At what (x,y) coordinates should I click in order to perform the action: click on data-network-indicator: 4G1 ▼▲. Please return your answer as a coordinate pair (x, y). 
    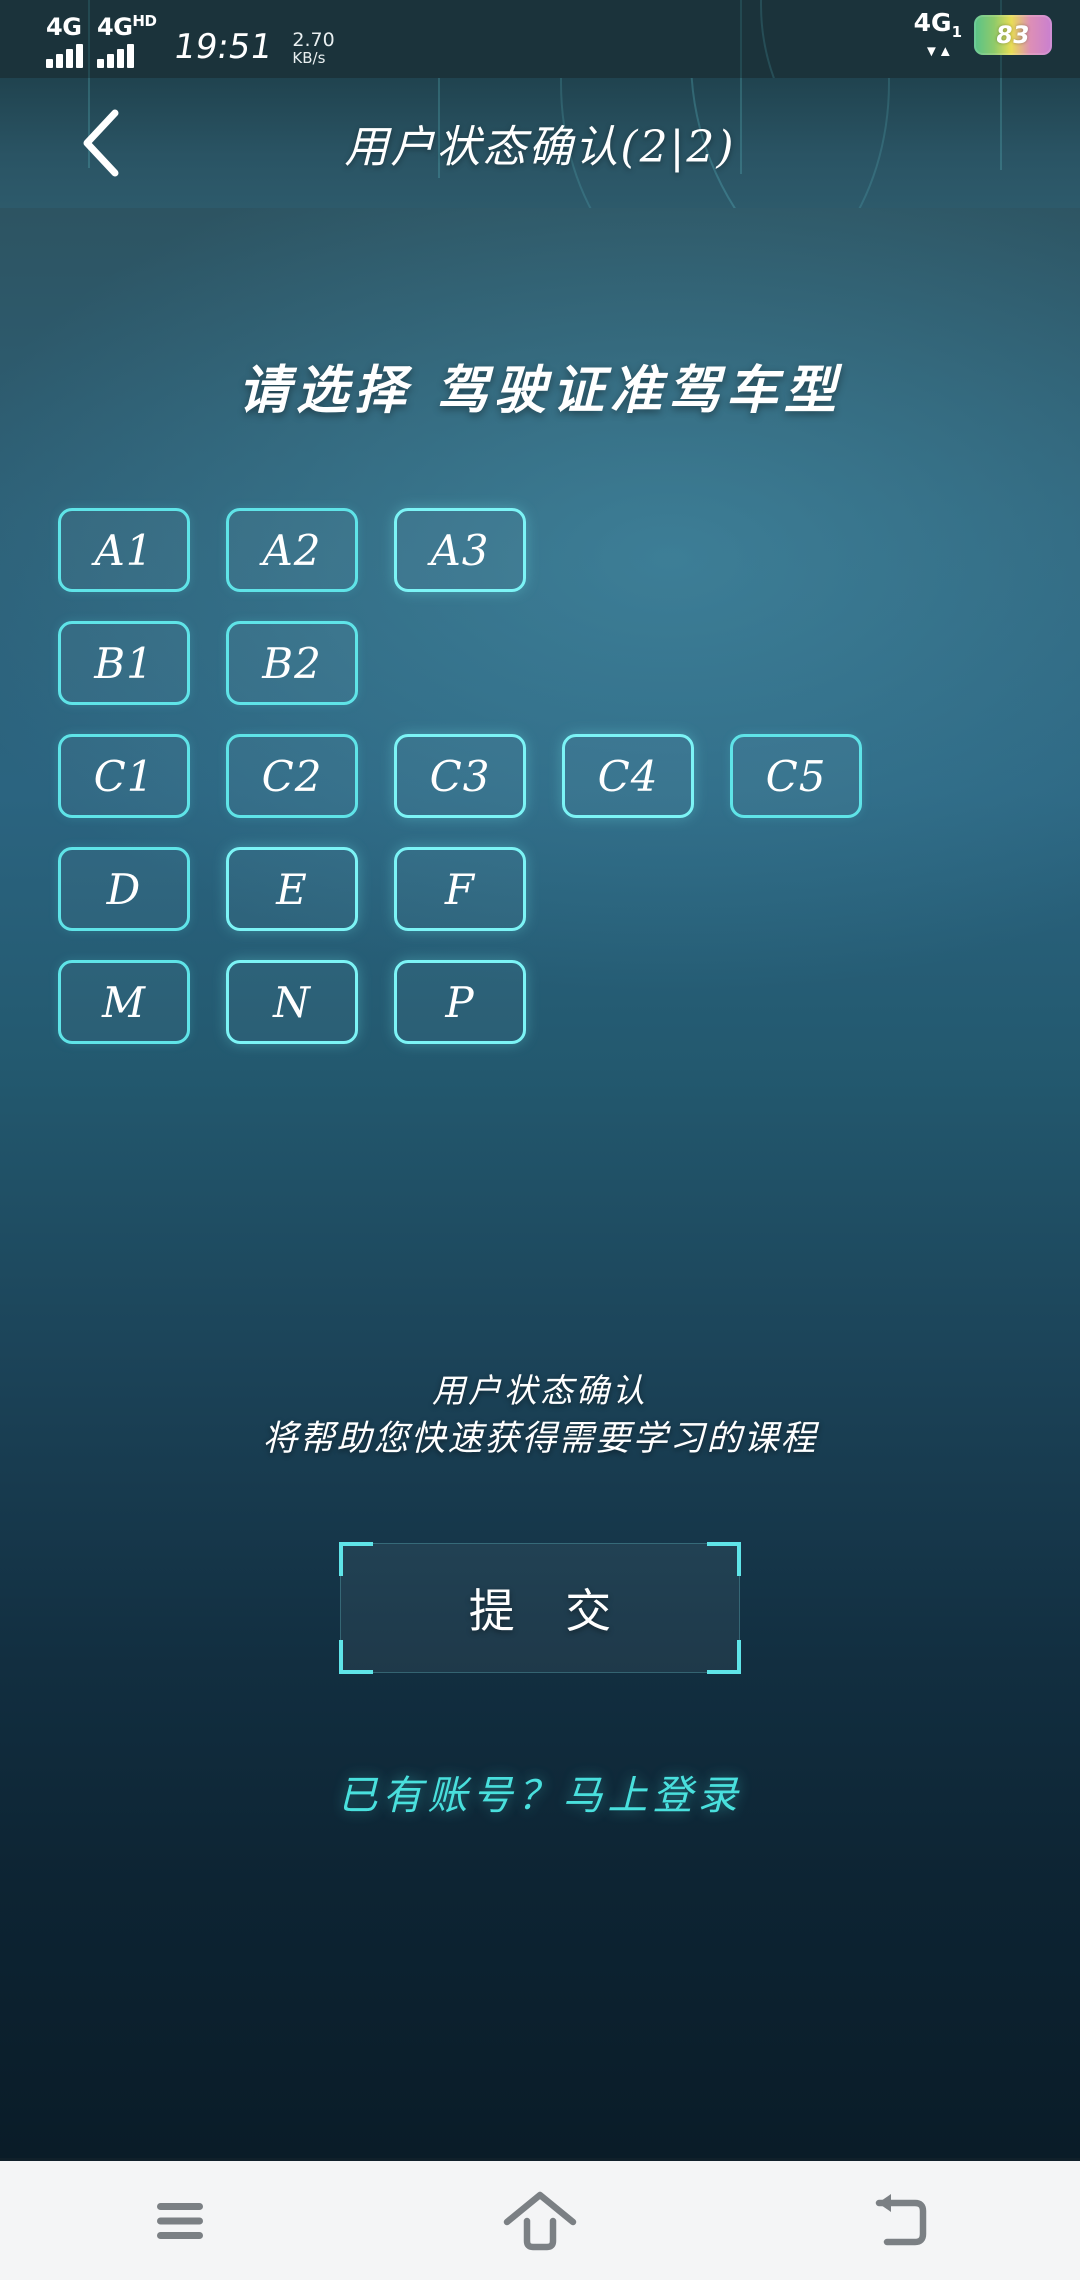
    Looking at the image, I should click on (938, 34).